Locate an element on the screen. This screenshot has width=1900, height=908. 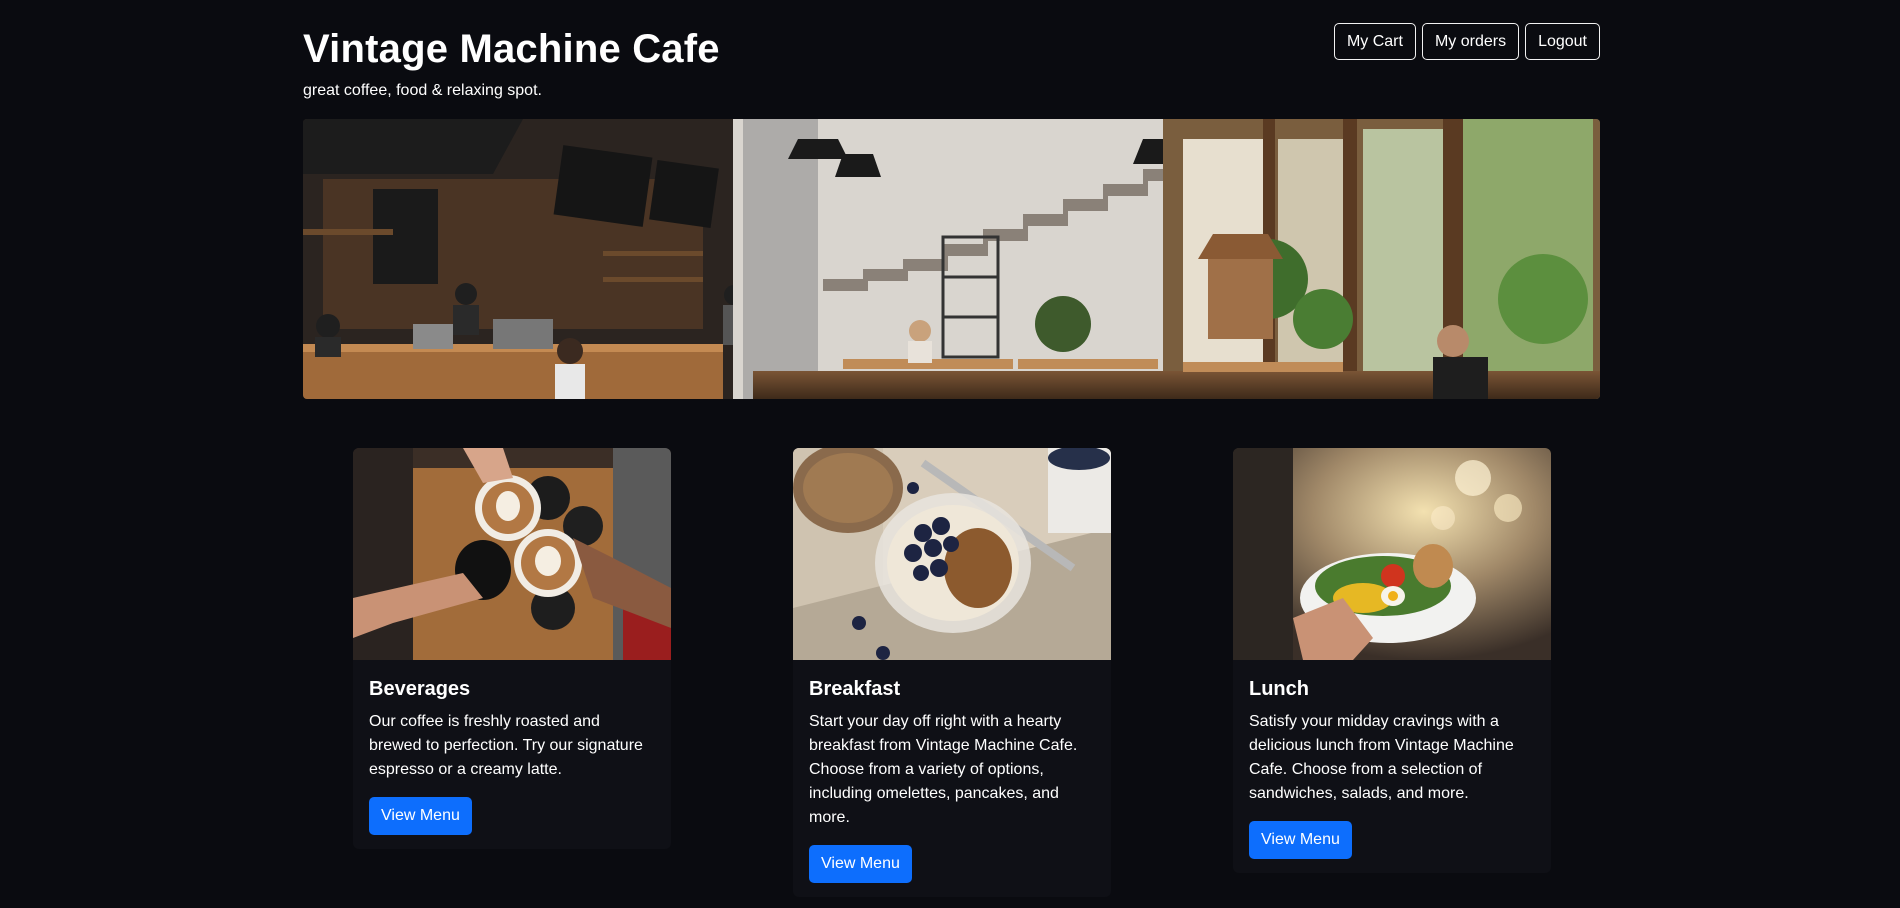
my-cart-button: My Cart is located at coordinates (1374, 41).